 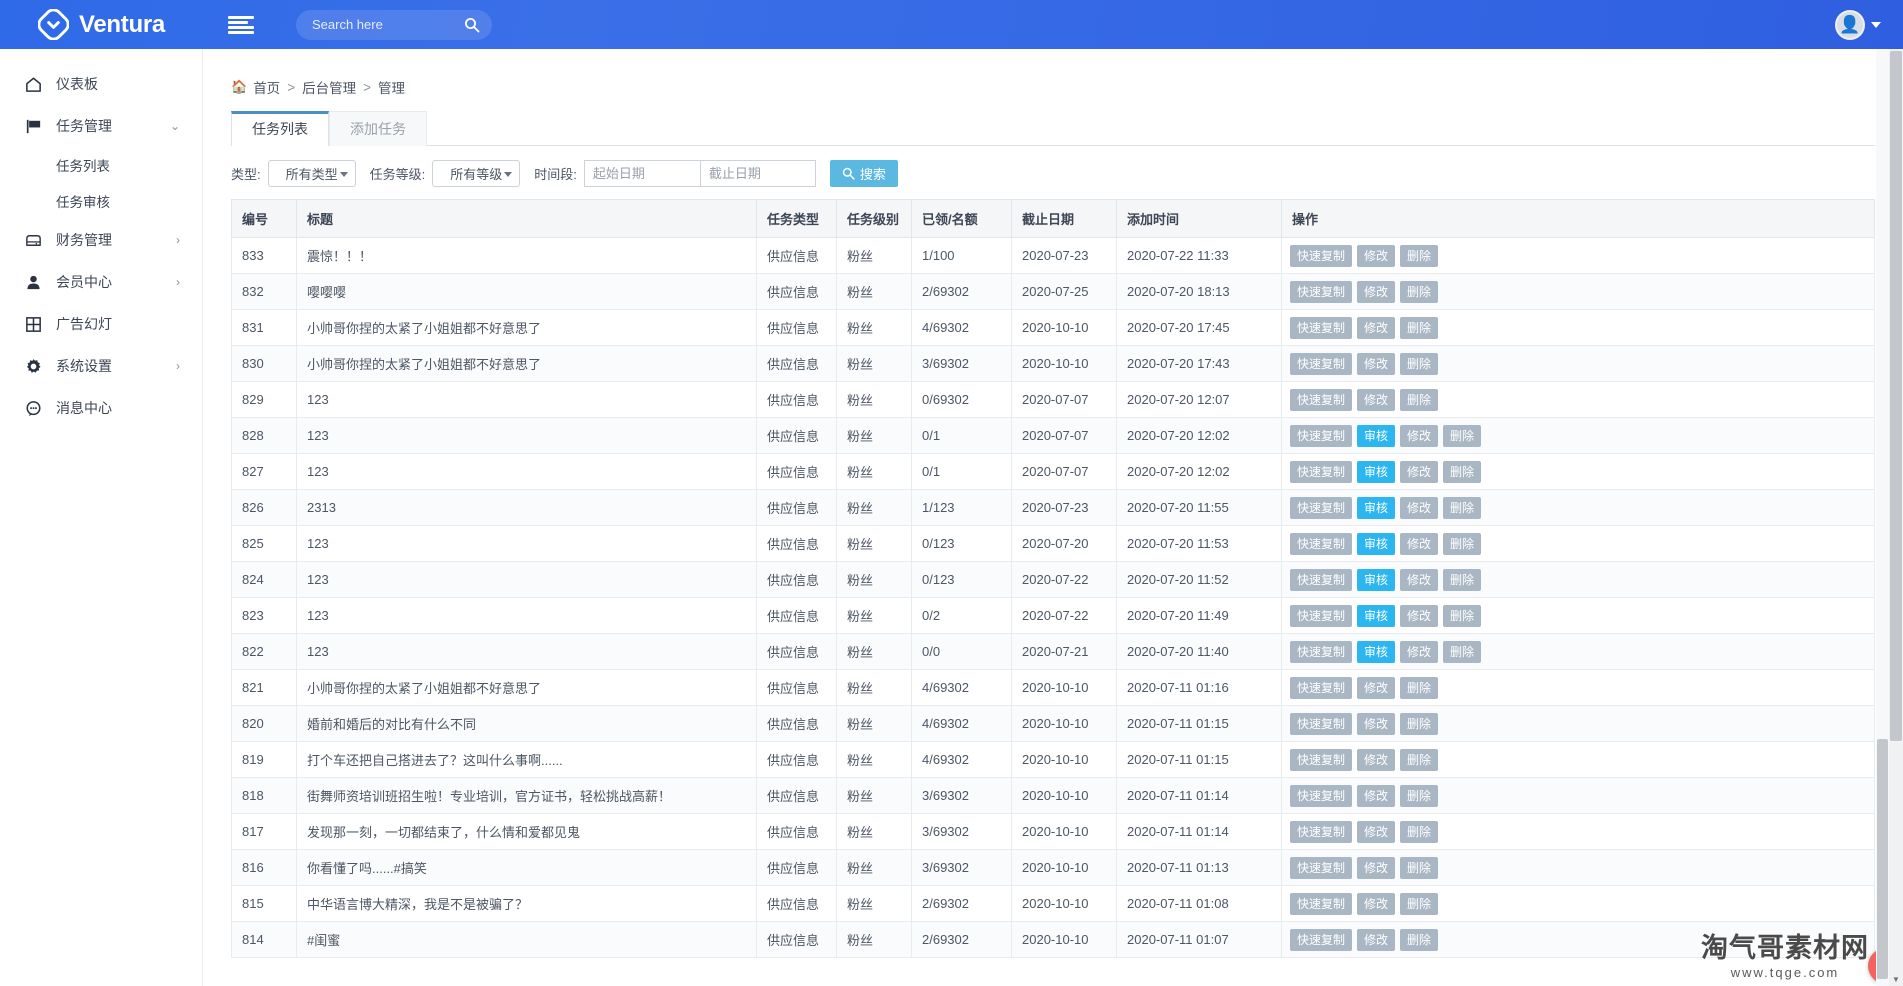 What do you see at coordinates (472, 25) in the screenshot?
I see `search-icon` at bounding box center [472, 25].